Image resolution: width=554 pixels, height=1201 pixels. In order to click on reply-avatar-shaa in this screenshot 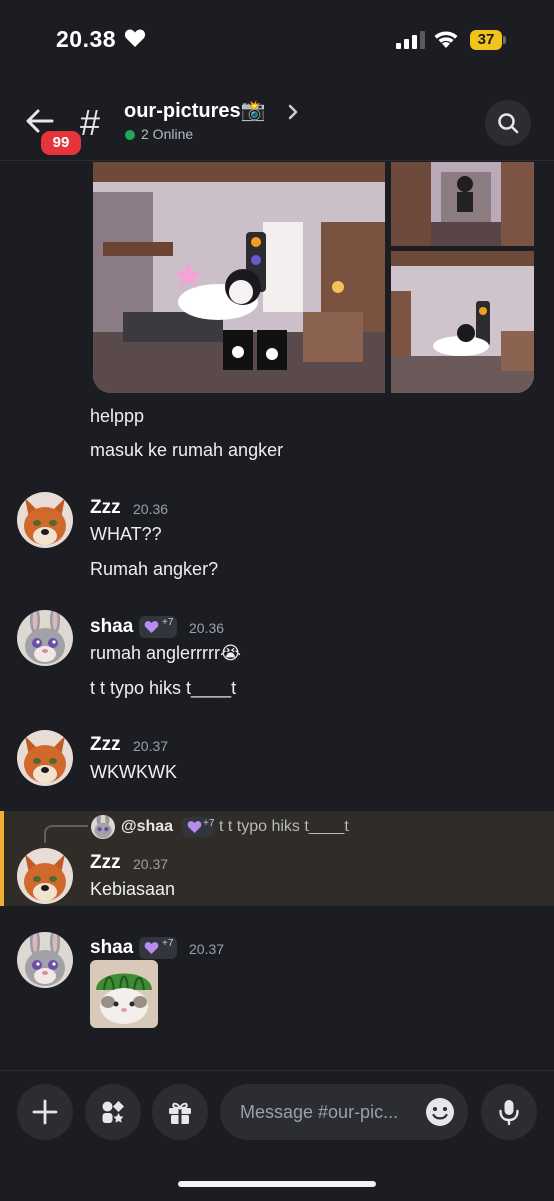, I will do `click(103, 827)`.